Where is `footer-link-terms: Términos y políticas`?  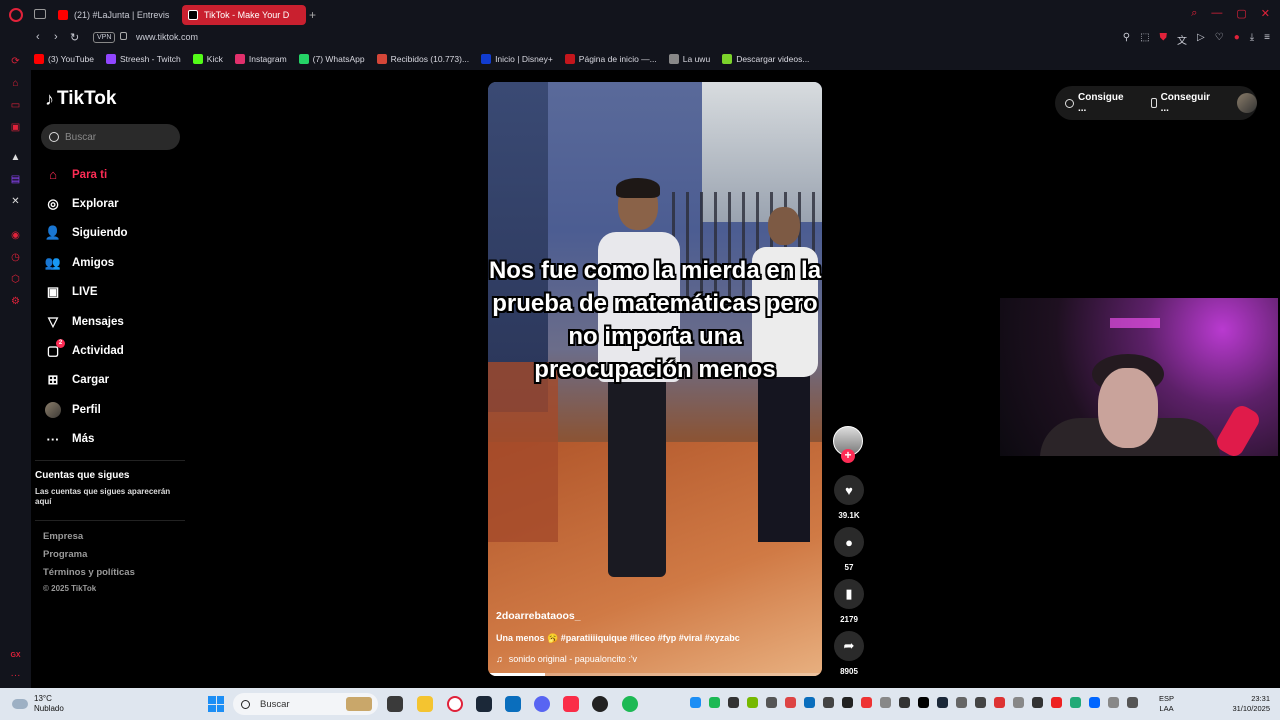
footer-link-terms: Términos y políticas is located at coordinates (89, 576).